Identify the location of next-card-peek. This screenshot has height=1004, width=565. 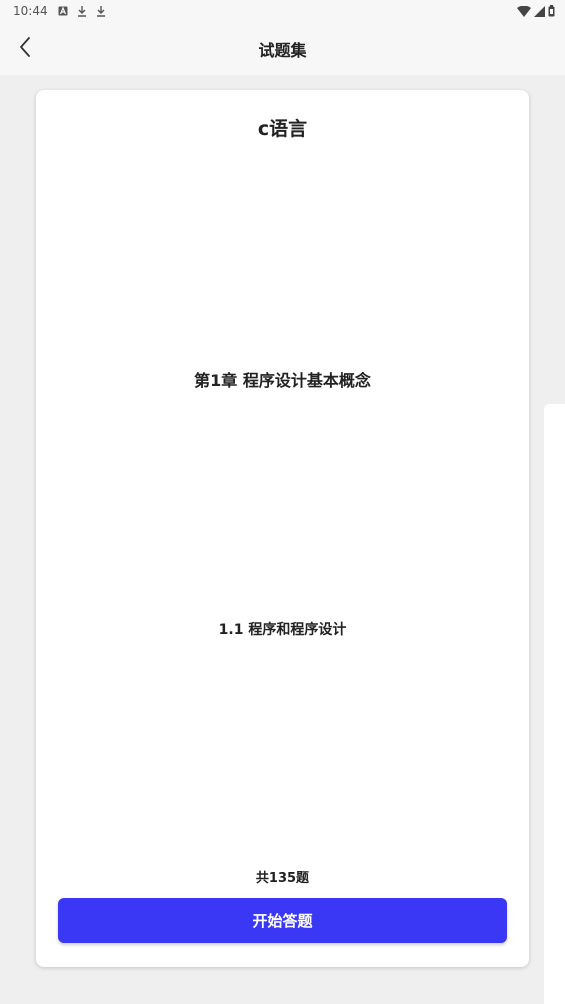
(554, 704).